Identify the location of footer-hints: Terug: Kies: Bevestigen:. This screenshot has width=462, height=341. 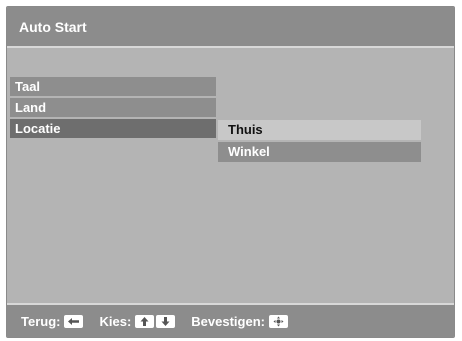
(162, 321).